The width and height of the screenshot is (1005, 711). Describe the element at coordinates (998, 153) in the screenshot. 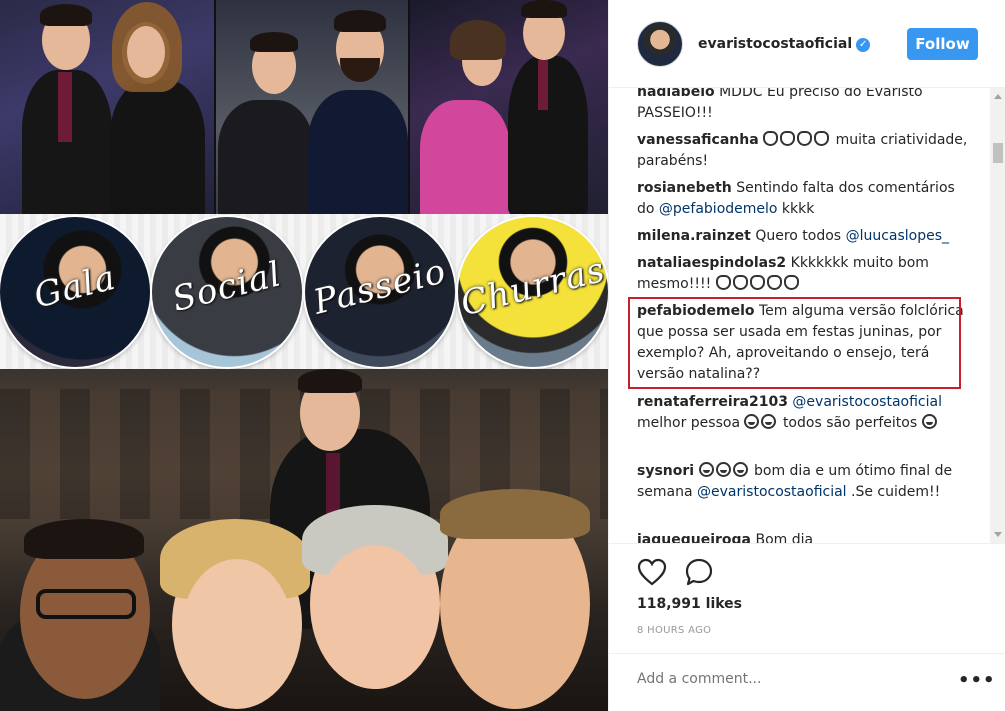

I see `scrollbar-thumb` at that location.